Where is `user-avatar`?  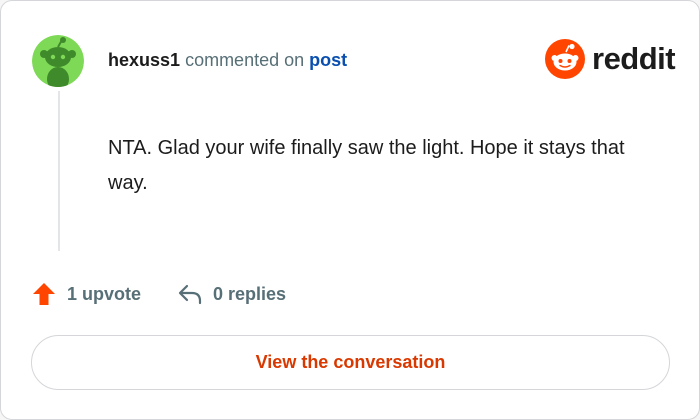
user-avatar is located at coordinates (58, 61).